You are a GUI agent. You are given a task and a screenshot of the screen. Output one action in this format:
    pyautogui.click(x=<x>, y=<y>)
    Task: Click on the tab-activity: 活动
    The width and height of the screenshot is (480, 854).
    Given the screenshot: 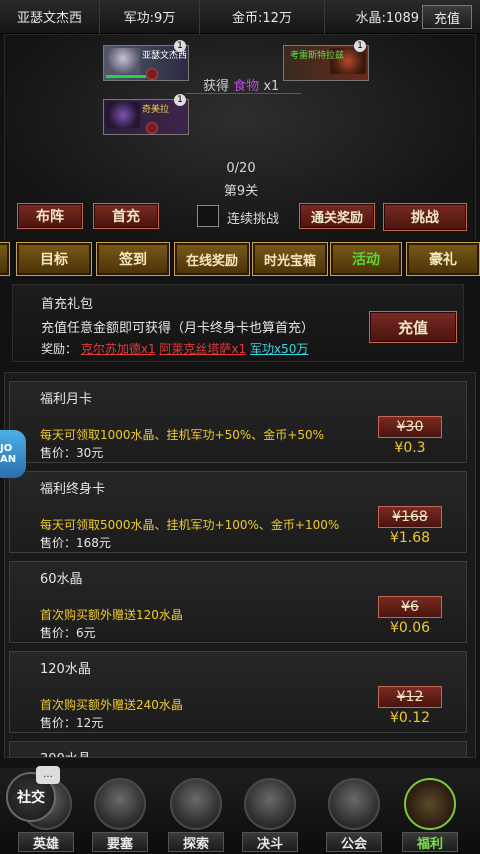 What is the action you would take?
    pyautogui.click(x=366, y=259)
    